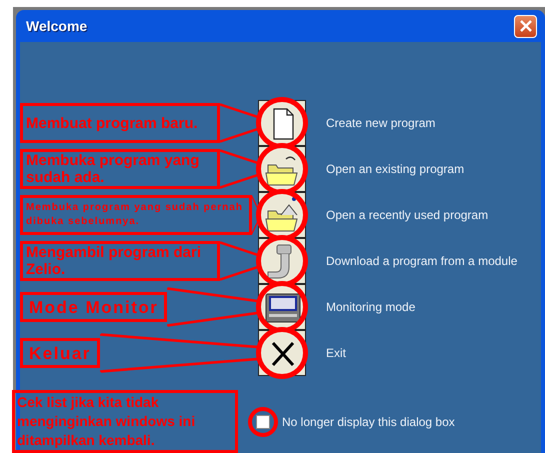  I want to click on annotation-note: Cek list jika kita tidak menginginkan windows ini ditampilkan kembali., so click(125, 421).